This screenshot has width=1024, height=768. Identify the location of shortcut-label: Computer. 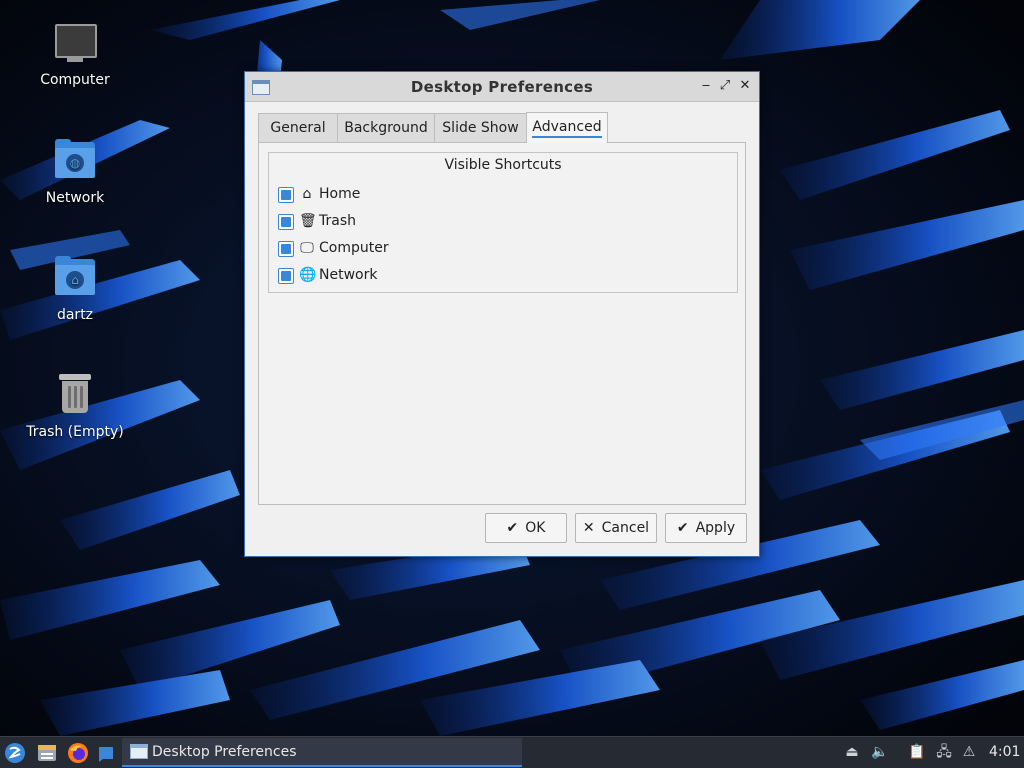
(354, 248).